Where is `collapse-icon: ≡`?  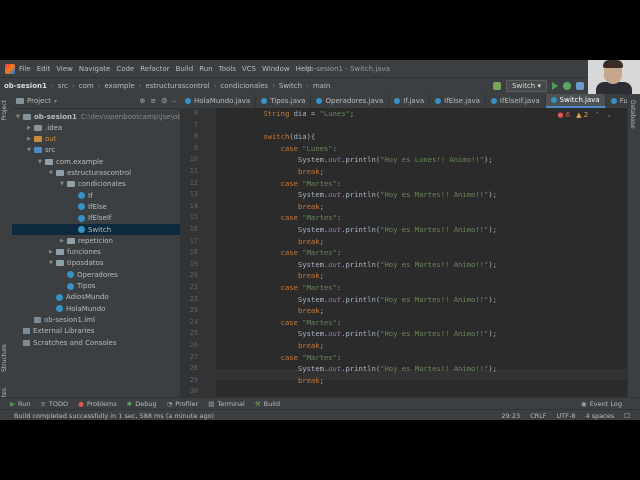 collapse-icon: ≡ is located at coordinates (153, 101).